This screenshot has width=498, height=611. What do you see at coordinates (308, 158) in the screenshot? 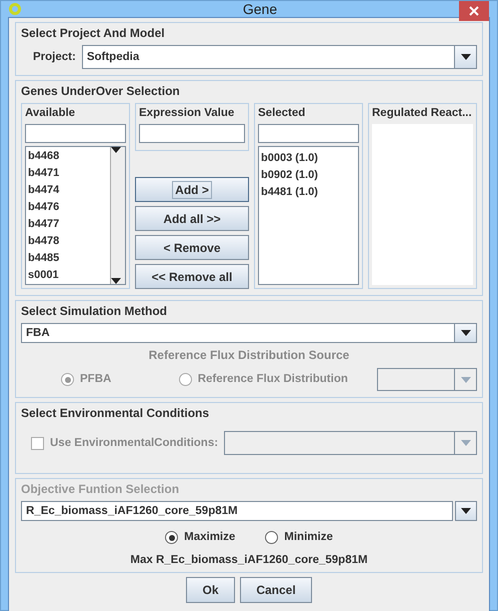
I see `gene-item: b0003 (1.0)` at bounding box center [308, 158].